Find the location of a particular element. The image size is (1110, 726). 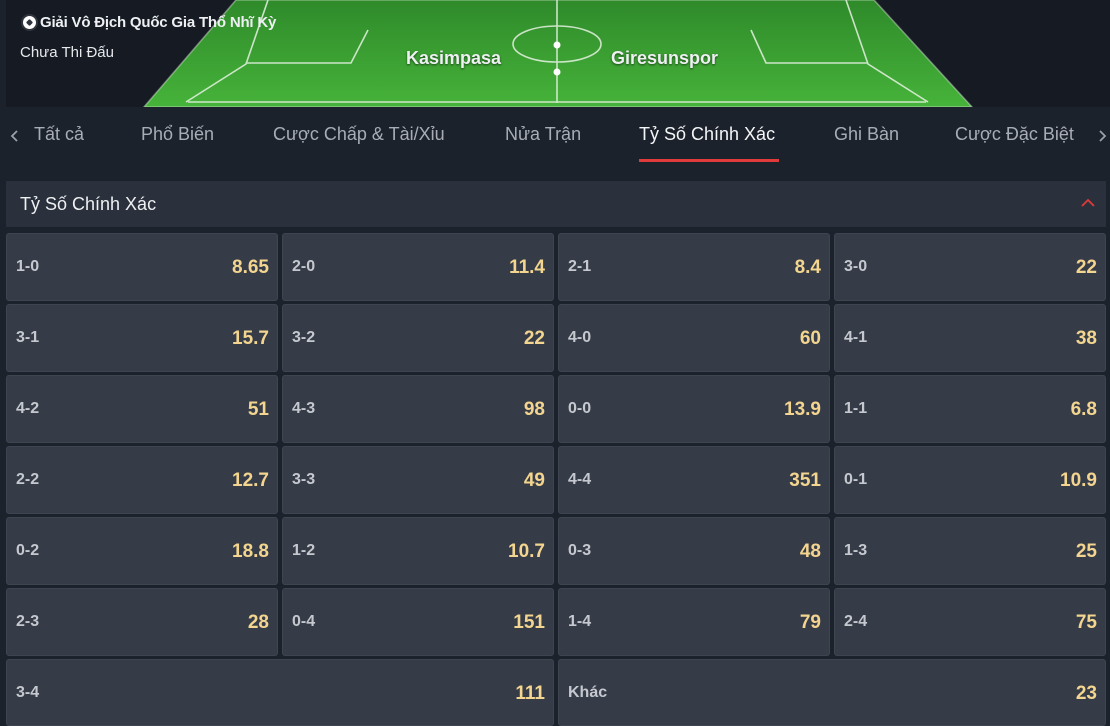

score-label: 2-2 is located at coordinates (28, 479).